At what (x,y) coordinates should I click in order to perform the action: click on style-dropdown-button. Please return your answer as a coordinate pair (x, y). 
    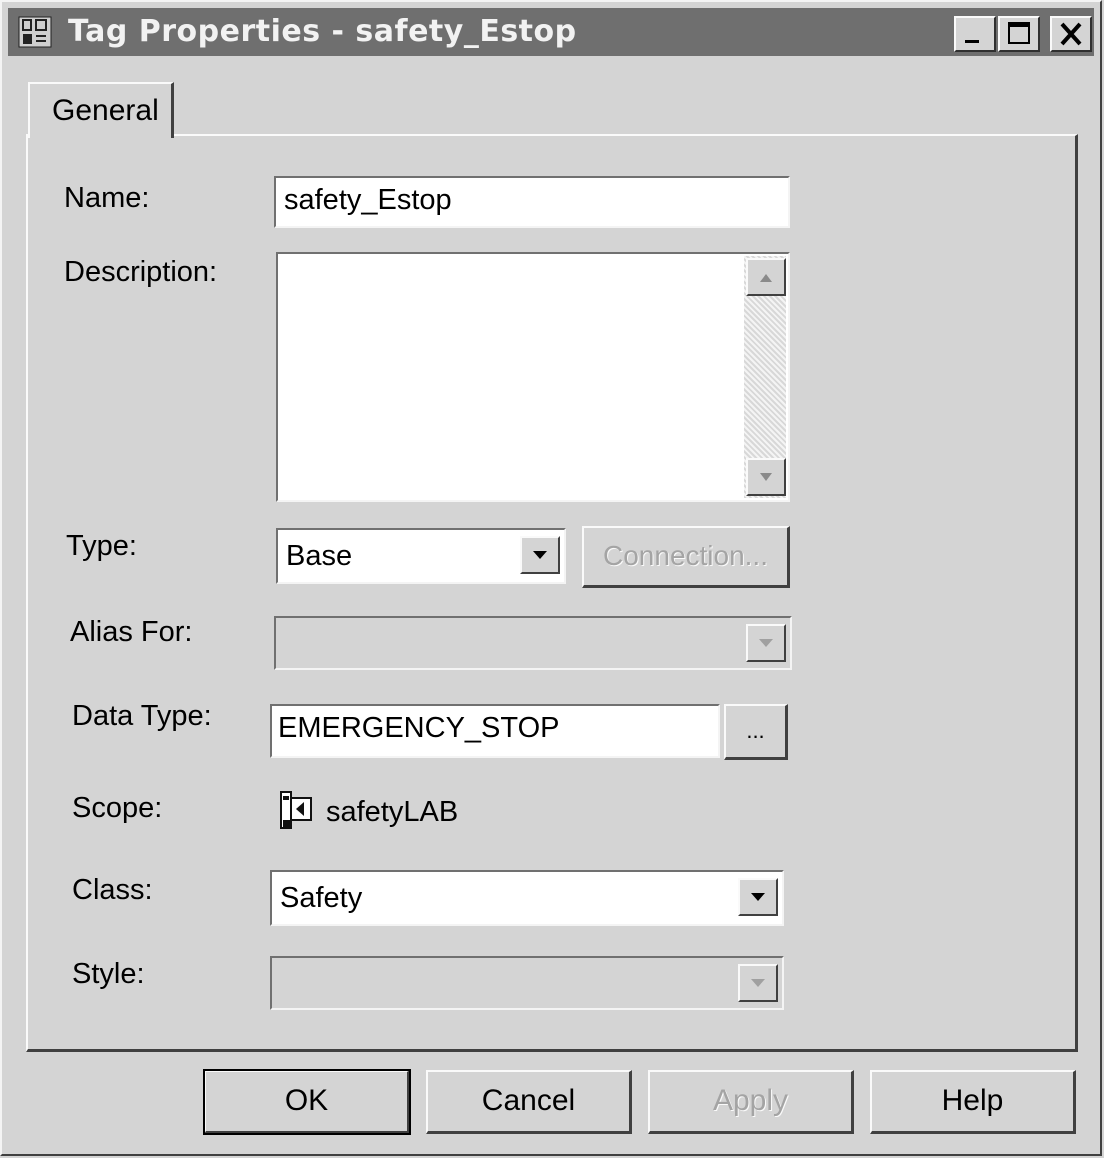
    Looking at the image, I should click on (758, 983).